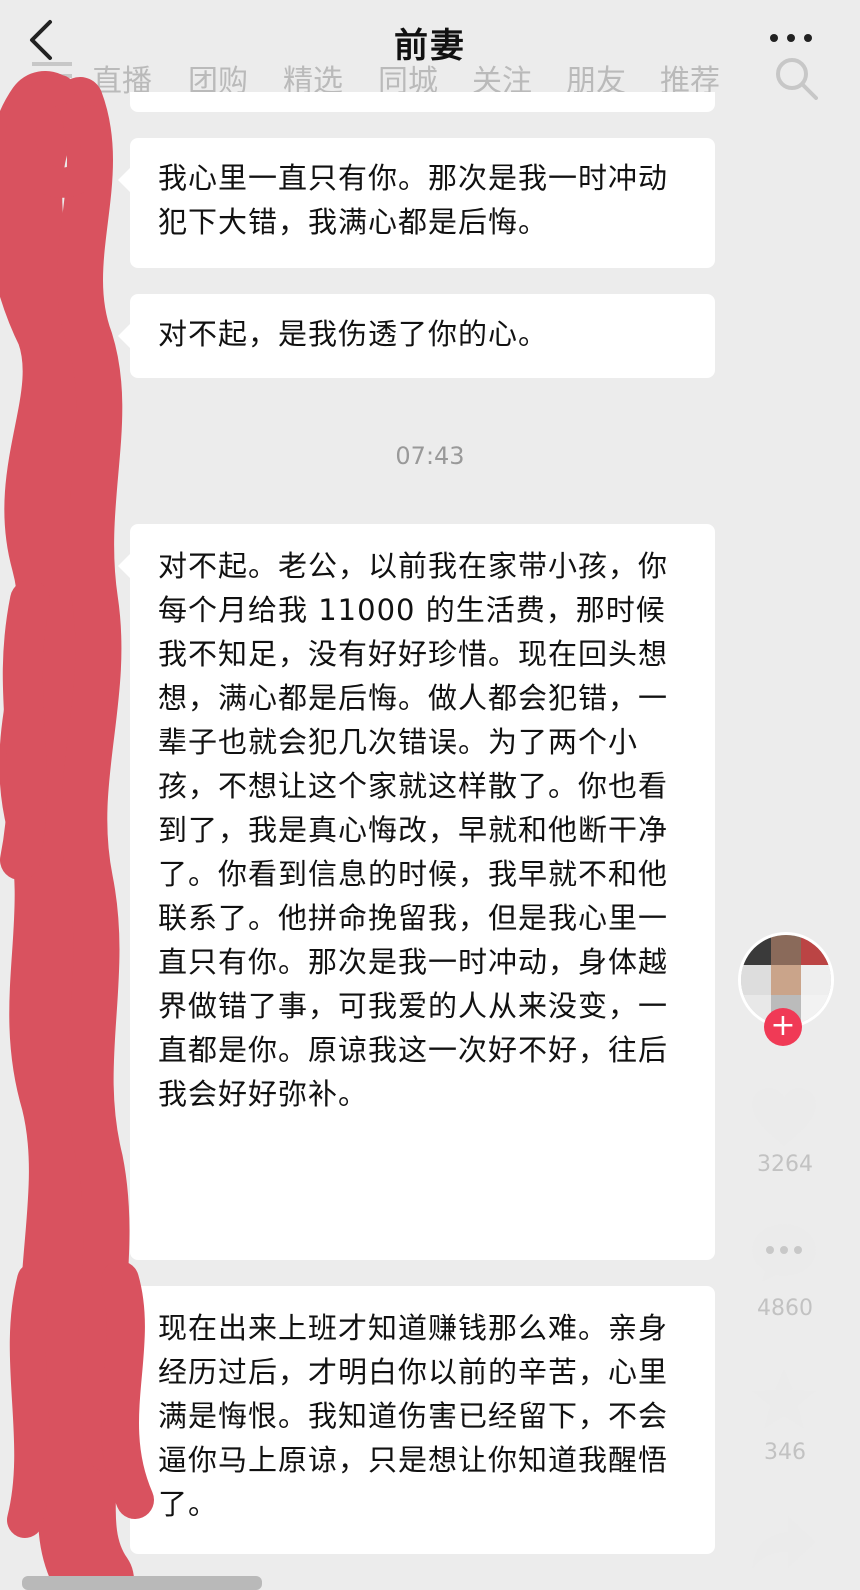 This screenshot has width=860, height=1590. Describe the element at coordinates (784, 1542) in the screenshot. I see `share-arrow-icon` at that location.